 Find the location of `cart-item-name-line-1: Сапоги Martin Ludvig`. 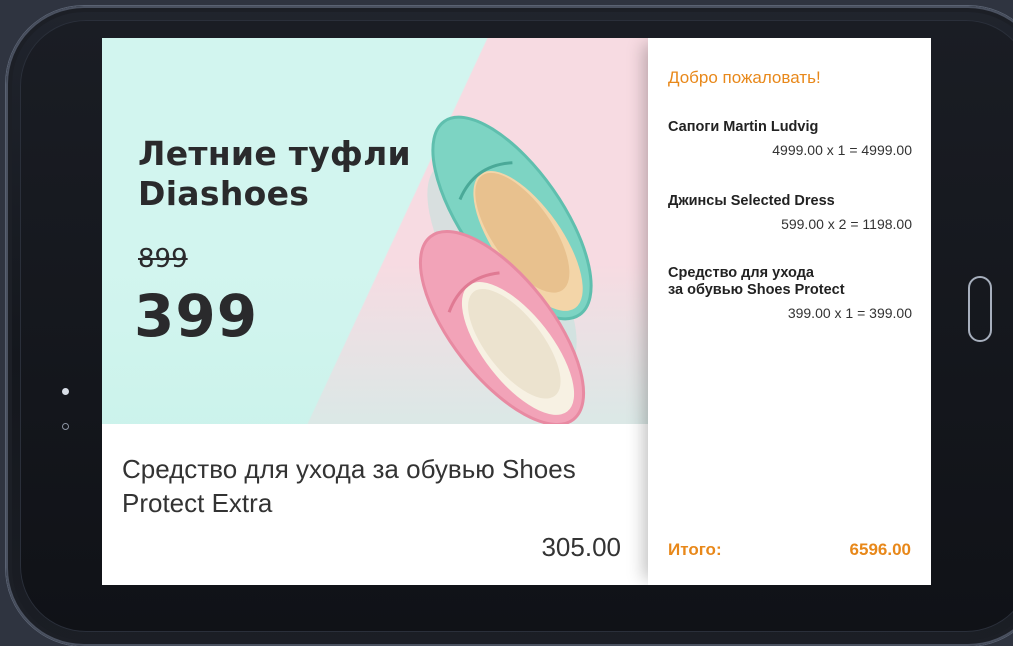

cart-item-name-line-1: Сапоги Martin Ludvig is located at coordinates (743, 127).